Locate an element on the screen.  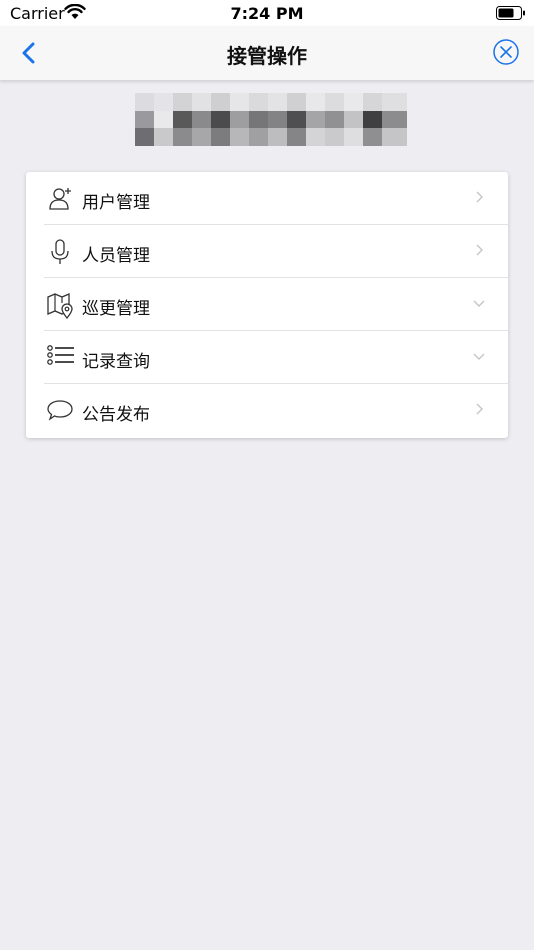
pixelated-mosaic is located at coordinates (271, 119).